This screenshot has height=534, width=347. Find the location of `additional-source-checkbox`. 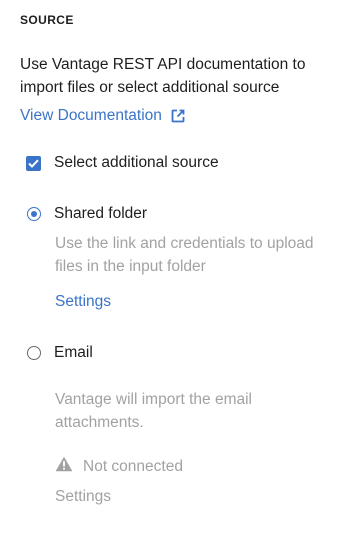

additional-source-checkbox is located at coordinates (33, 163).